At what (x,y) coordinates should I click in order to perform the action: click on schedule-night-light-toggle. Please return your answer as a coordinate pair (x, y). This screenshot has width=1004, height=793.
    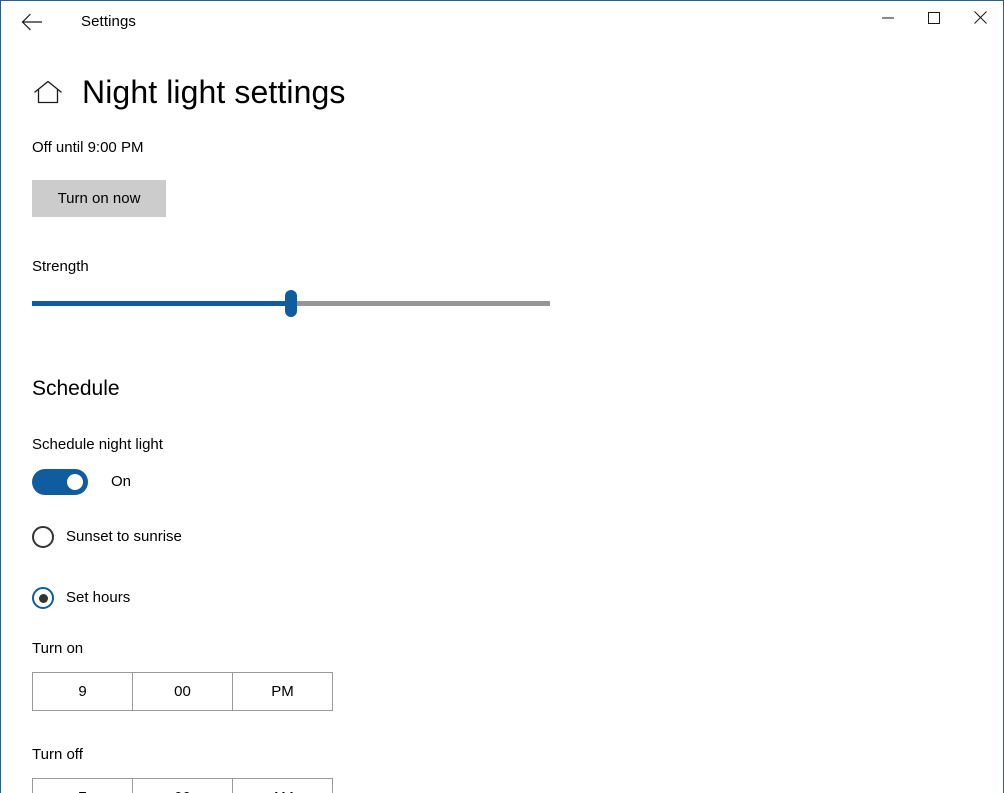
    Looking at the image, I should click on (60, 482).